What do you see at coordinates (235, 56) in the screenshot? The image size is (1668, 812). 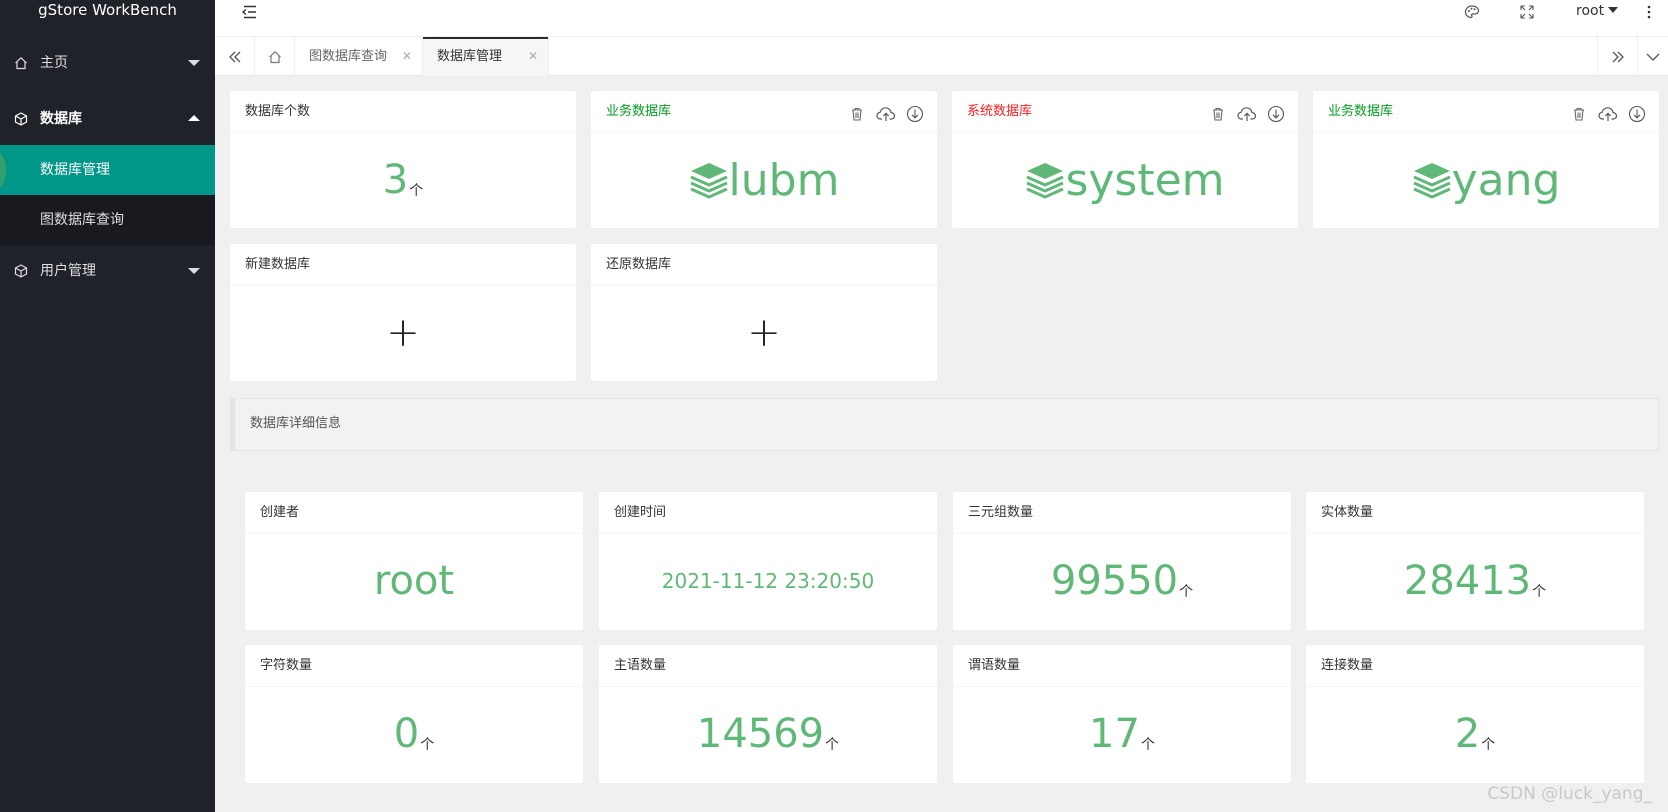 I see `scroll-left-icon` at bounding box center [235, 56].